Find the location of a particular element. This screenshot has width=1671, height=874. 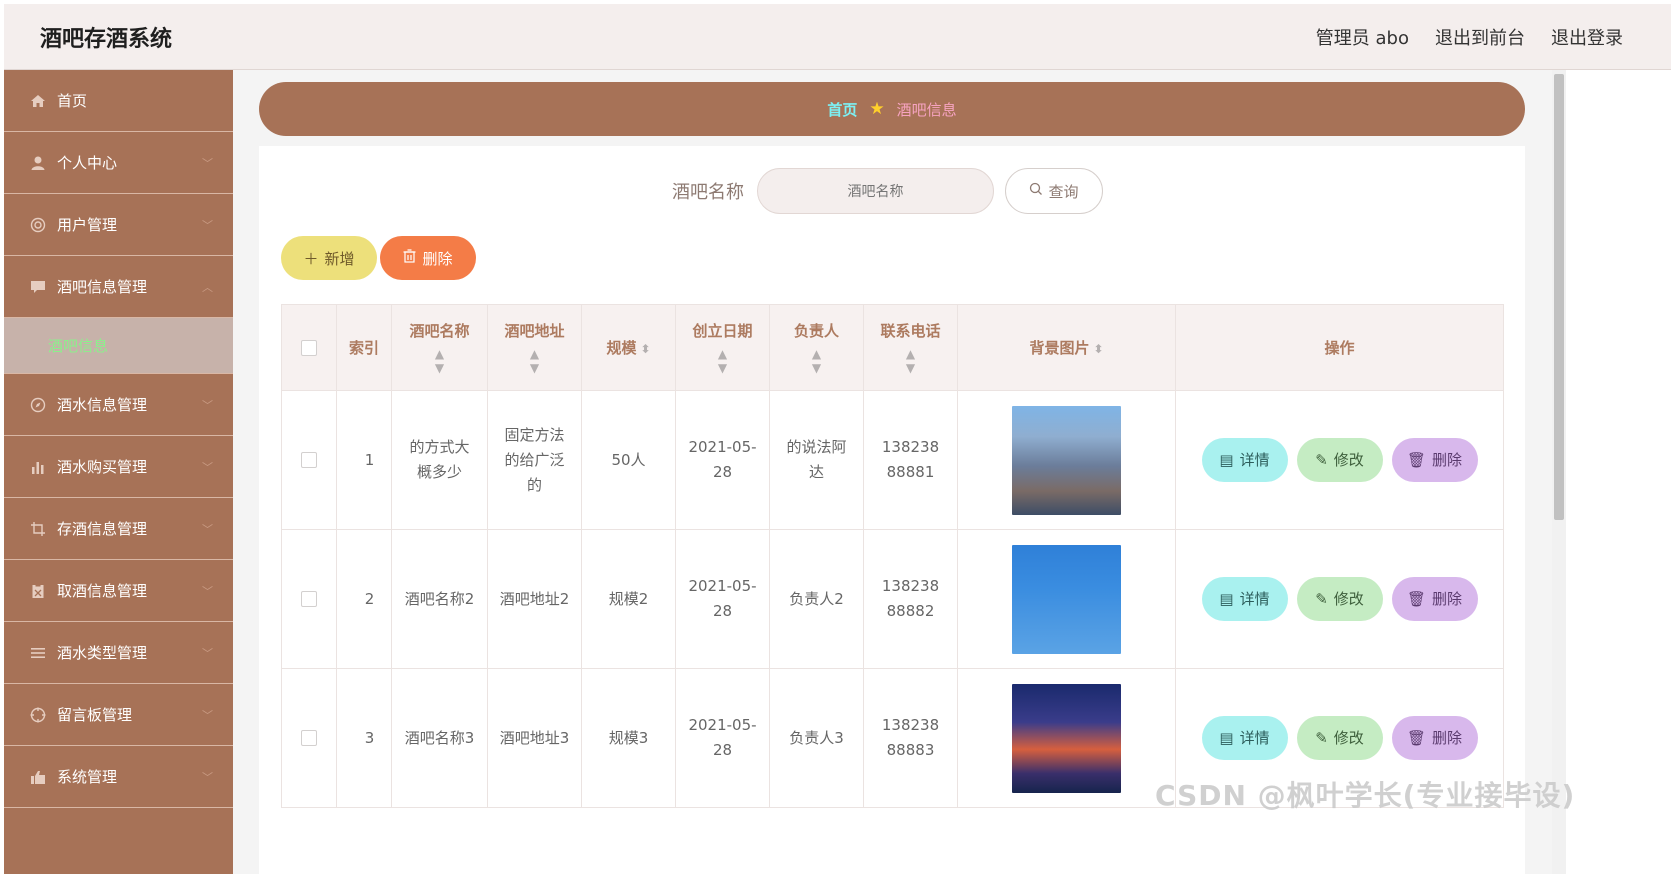

vertical-scrollbar is located at coordinates (1559, 472).